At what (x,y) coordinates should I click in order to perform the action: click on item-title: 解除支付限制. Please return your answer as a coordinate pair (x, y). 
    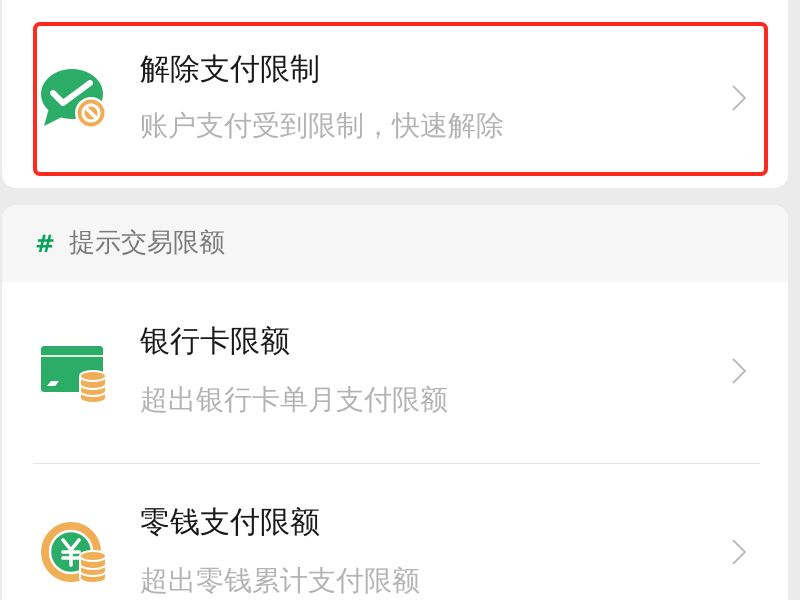
    Looking at the image, I should click on (230, 70).